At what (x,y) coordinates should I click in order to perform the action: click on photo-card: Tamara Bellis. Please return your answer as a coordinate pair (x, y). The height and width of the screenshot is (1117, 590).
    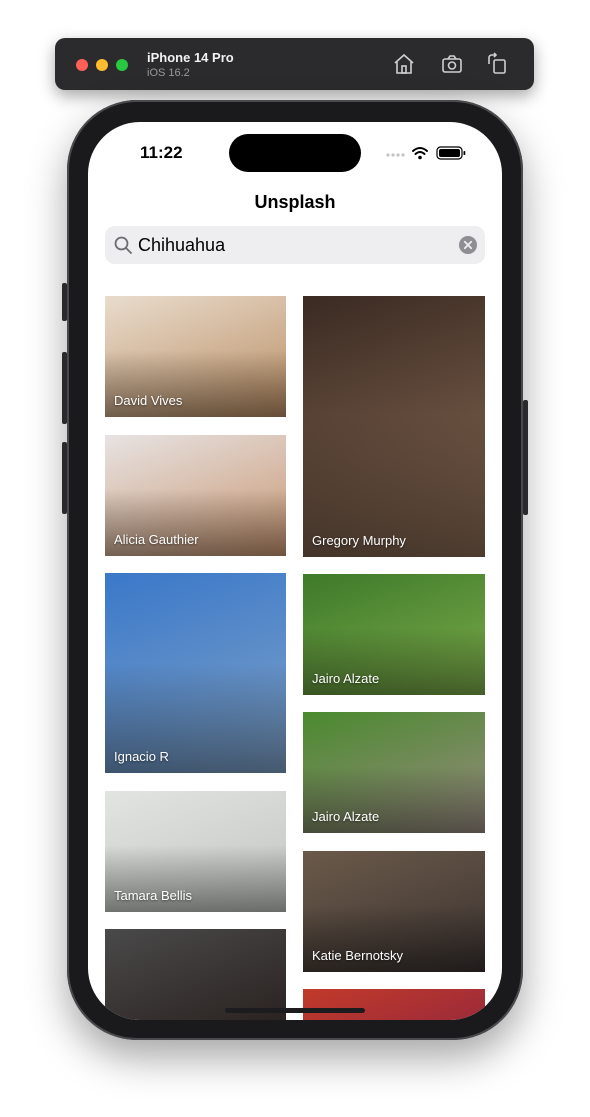
    Looking at the image, I should click on (195, 851).